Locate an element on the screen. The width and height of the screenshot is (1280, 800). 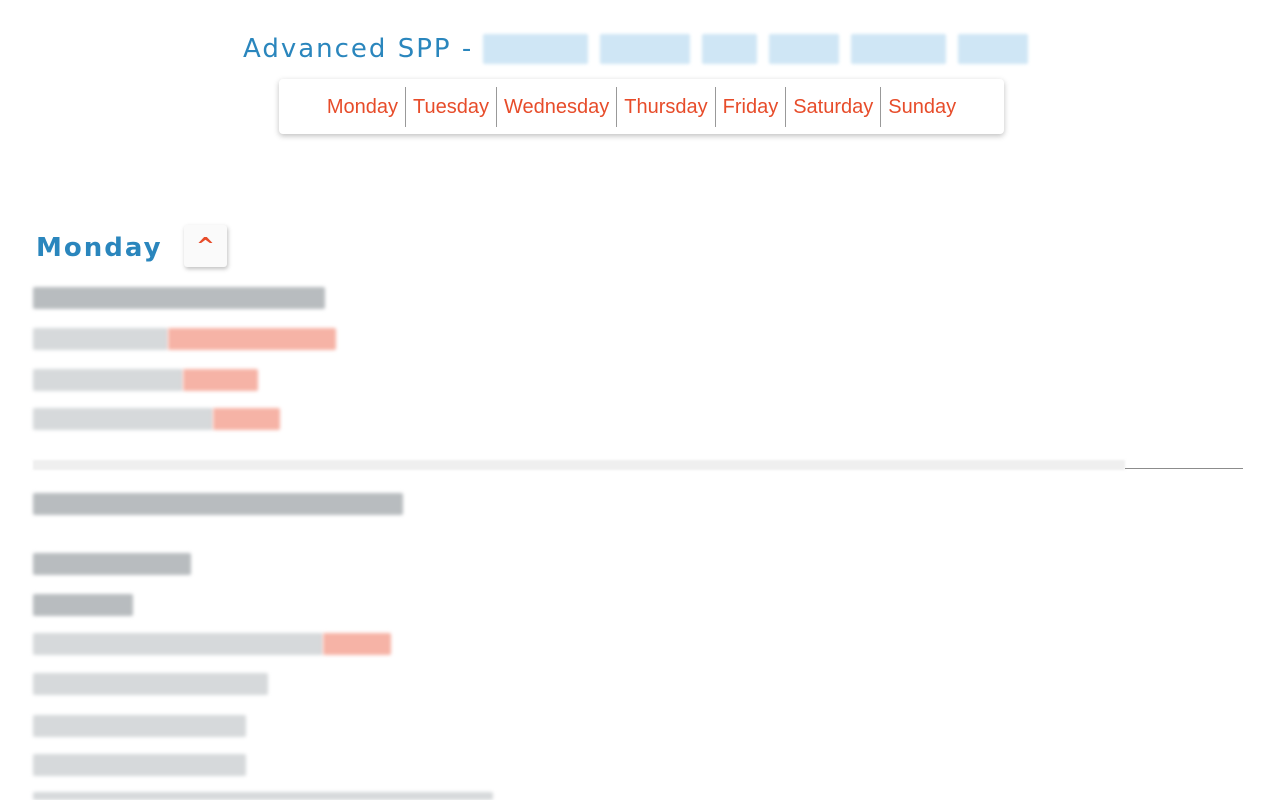
nav-link-thursday: Thursday is located at coordinates (666, 106).